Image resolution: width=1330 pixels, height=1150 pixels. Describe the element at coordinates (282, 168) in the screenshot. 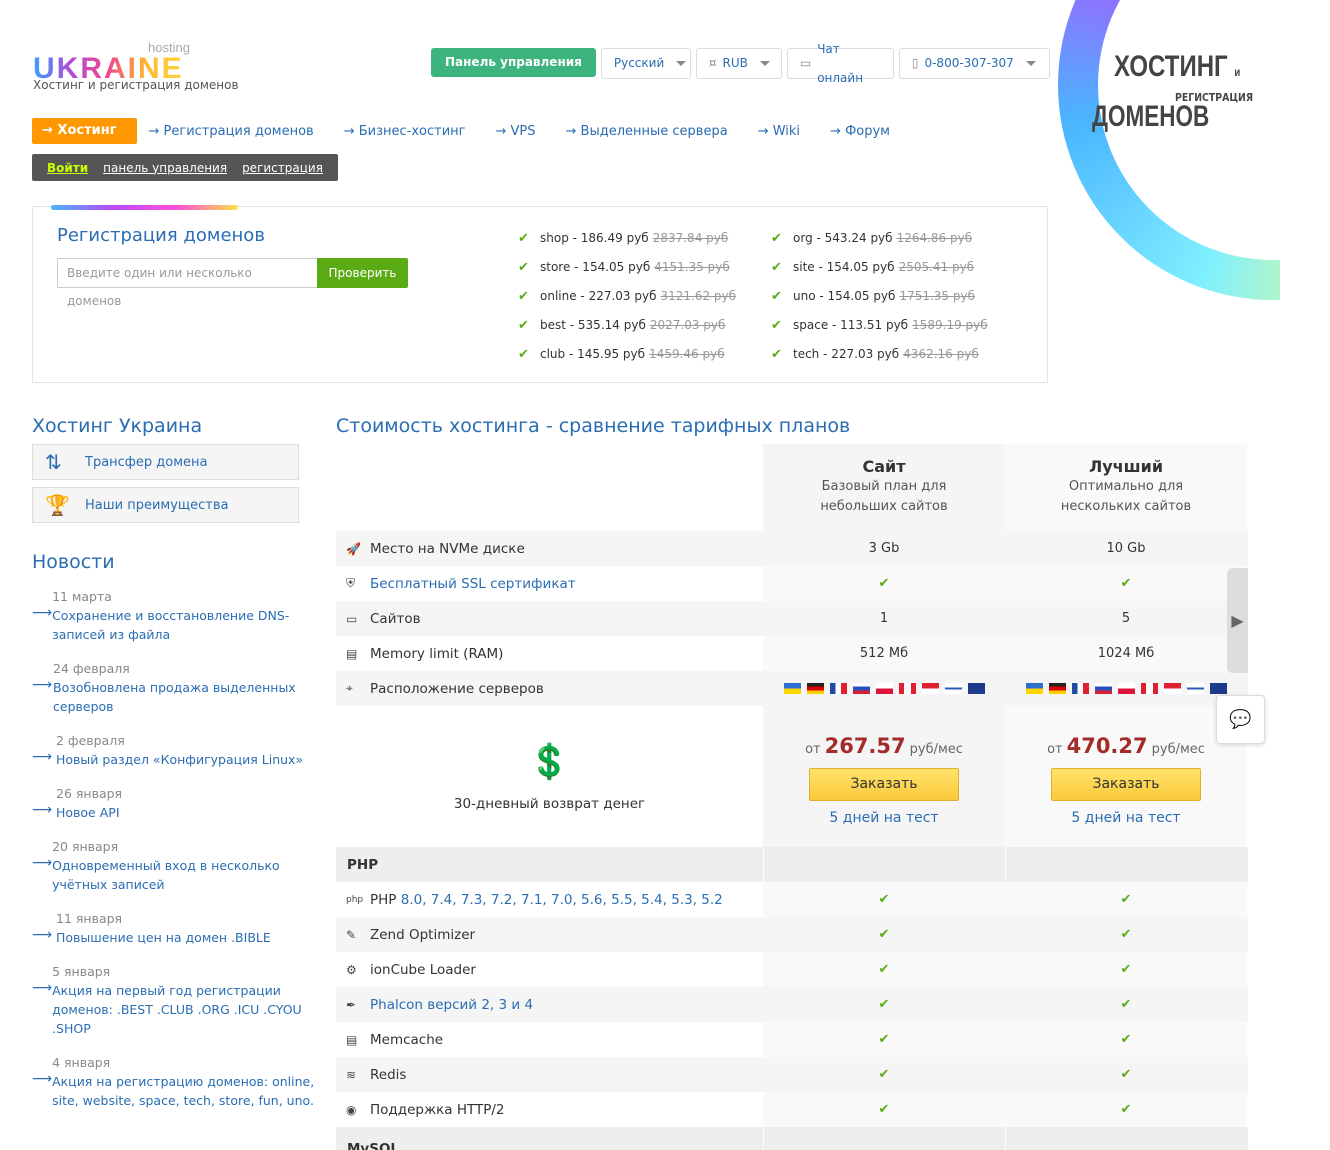

I see `register-link: регистрация` at that location.